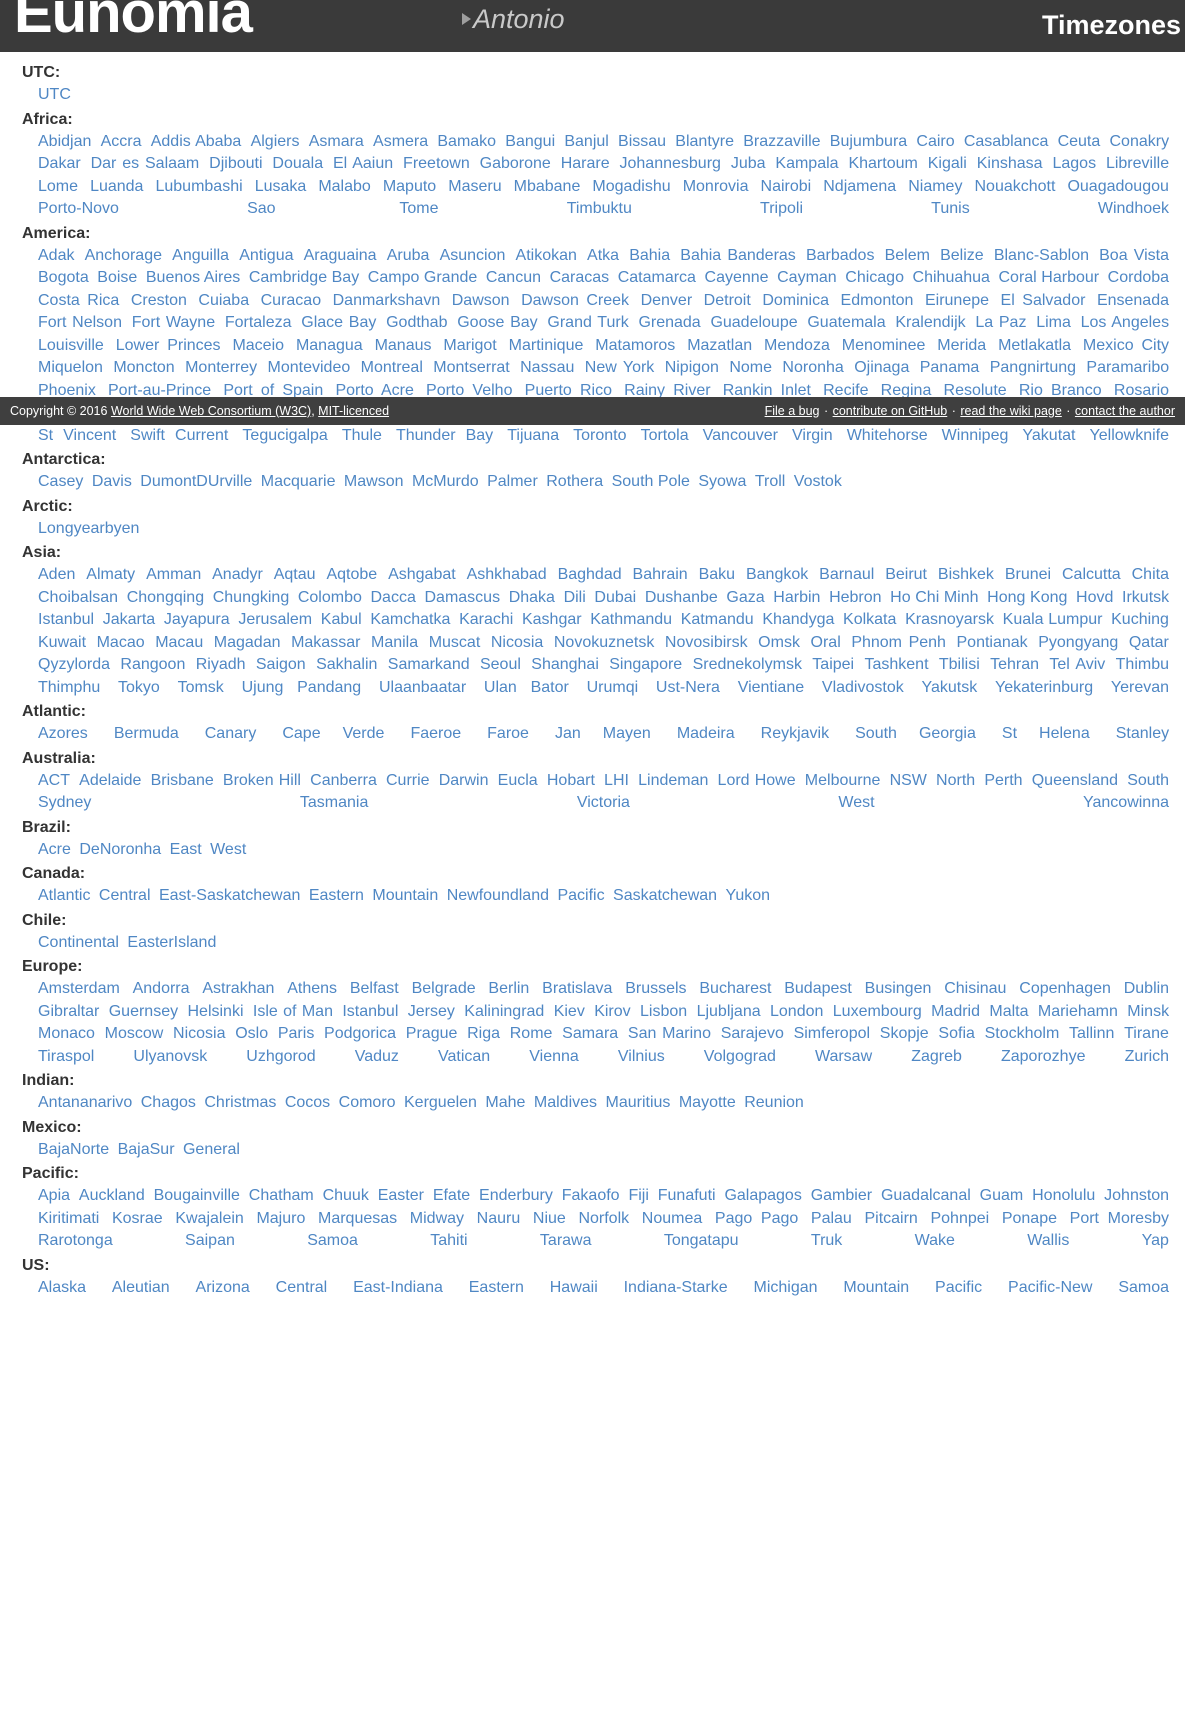 The image size is (1185, 1730). Describe the element at coordinates (451, 1195) in the screenshot. I see `timezone-link: Efate` at that location.